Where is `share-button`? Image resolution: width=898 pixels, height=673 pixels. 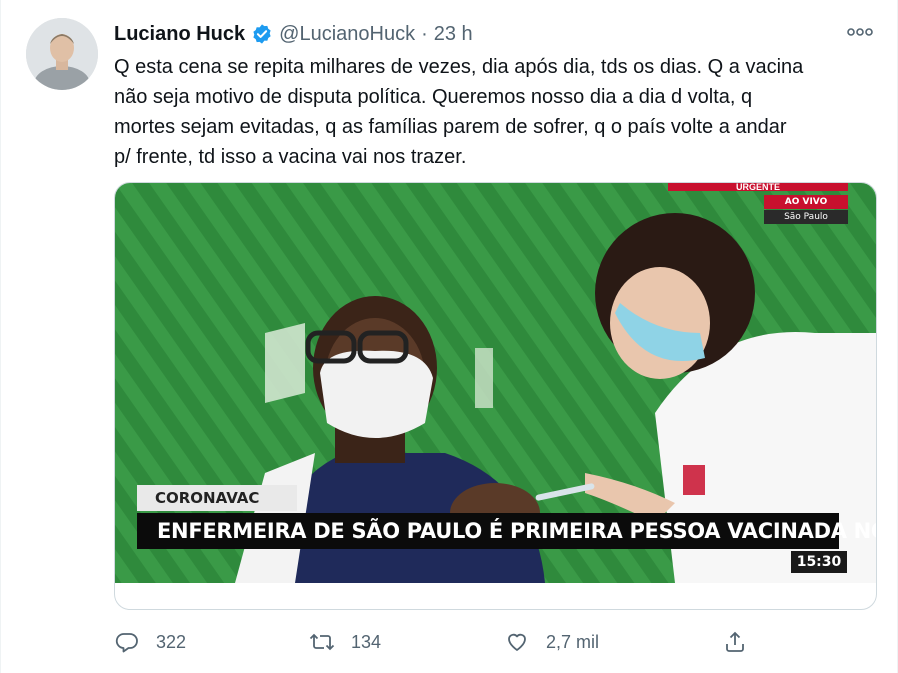
share-button is located at coordinates (735, 642).